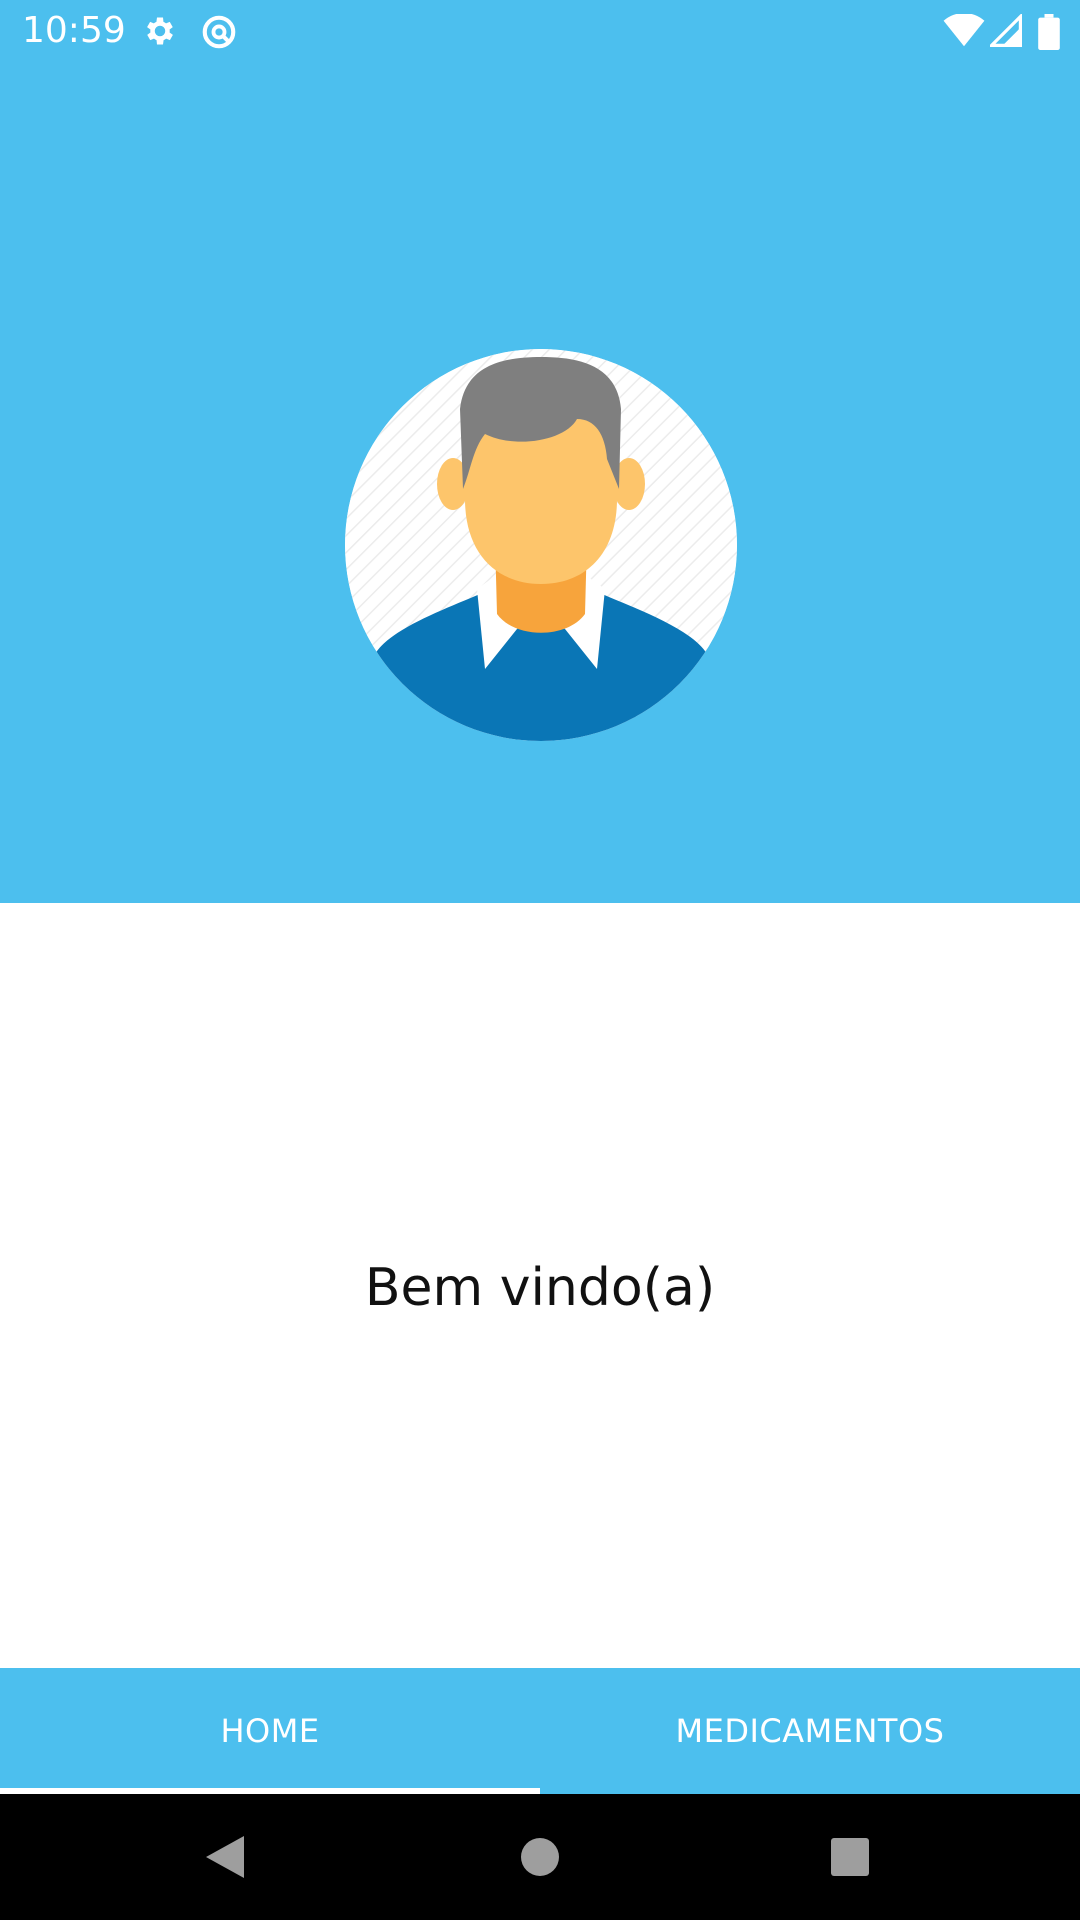 The image size is (1080, 1920). I want to click on user-avatar, so click(541, 545).